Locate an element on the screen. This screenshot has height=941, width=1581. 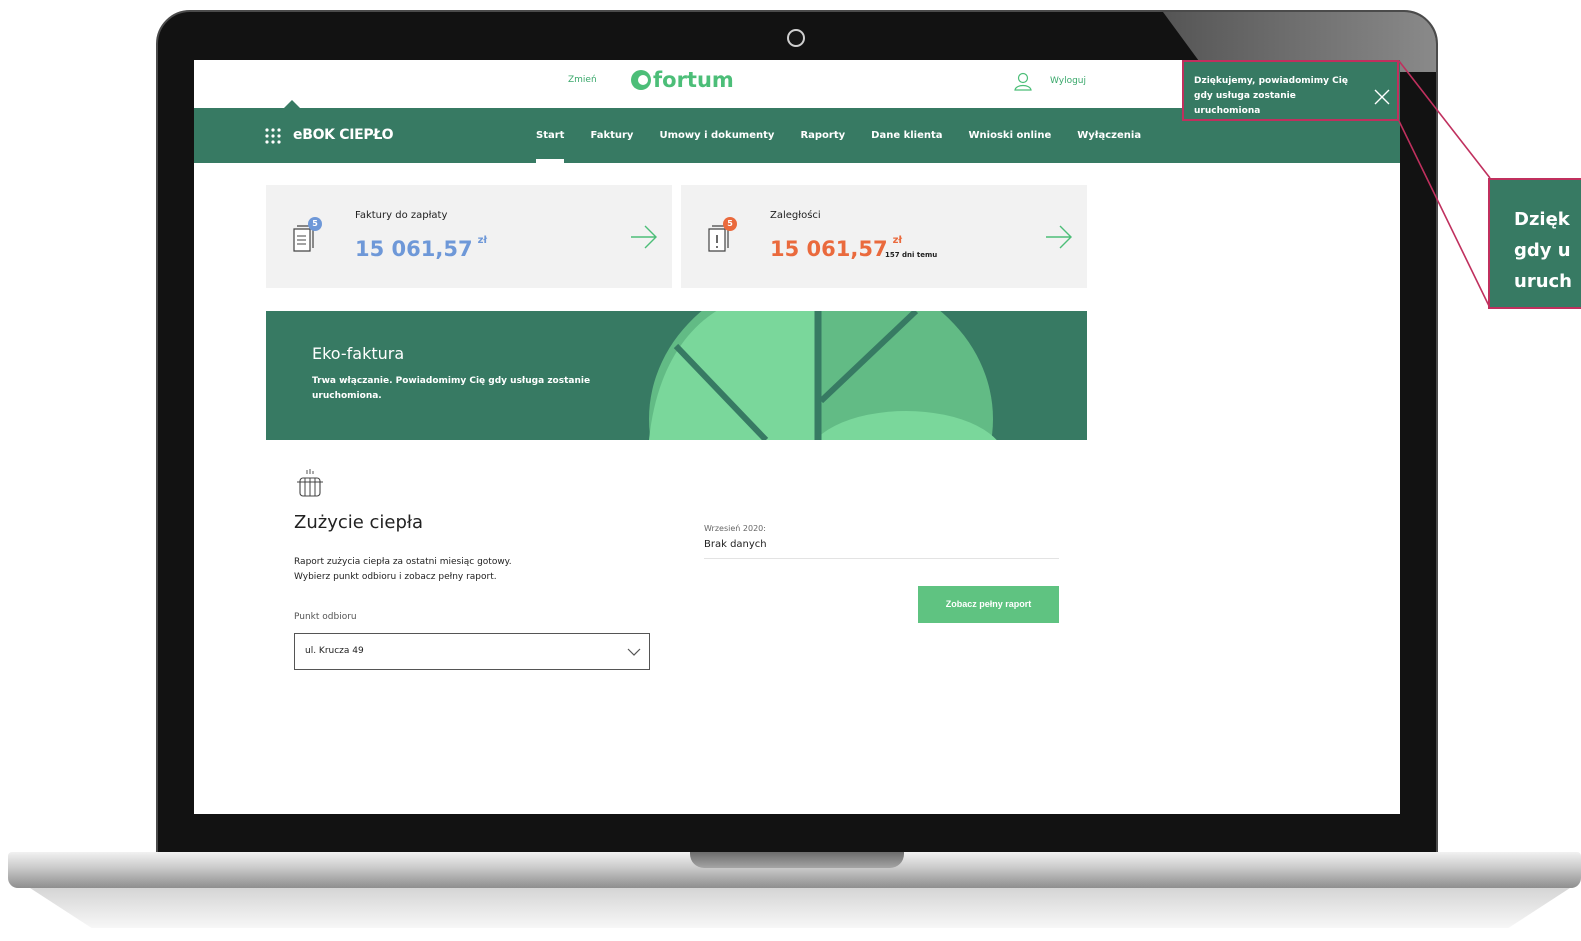
zoom-callout-text: Dzięk gdy u uruch is located at coordinates (1547, 250).